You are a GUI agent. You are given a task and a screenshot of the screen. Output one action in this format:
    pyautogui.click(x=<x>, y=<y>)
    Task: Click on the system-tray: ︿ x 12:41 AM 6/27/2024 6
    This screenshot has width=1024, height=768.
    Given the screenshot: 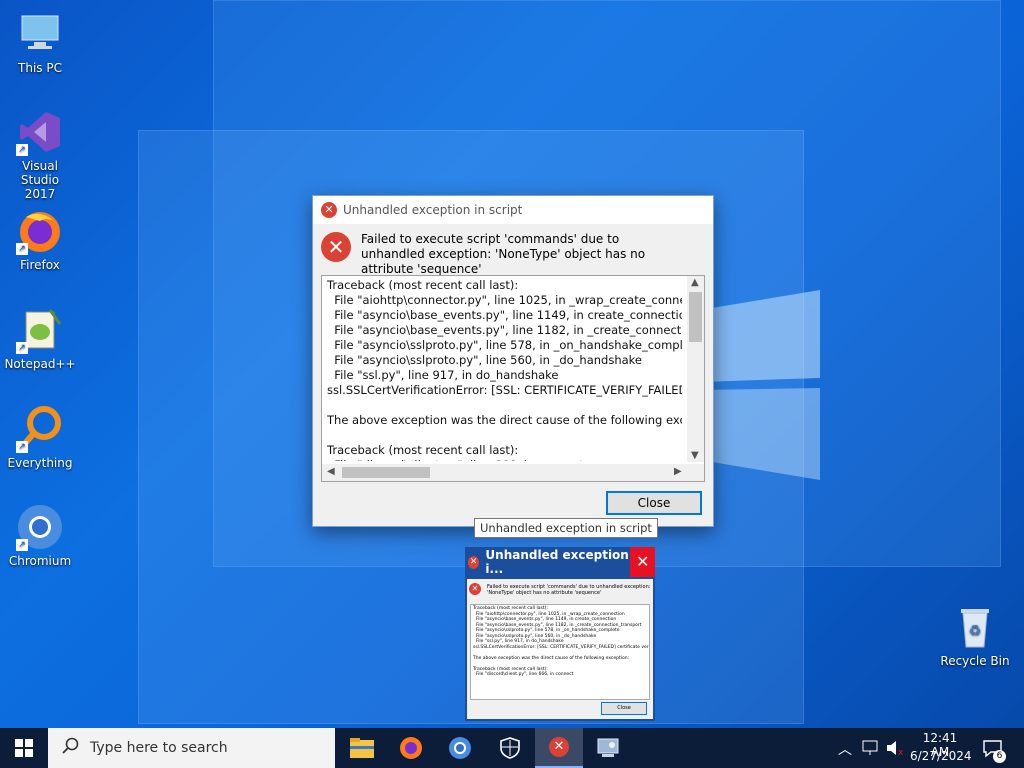 What is the action you would take?
    pyautogui.click(x=931, y=748)
    